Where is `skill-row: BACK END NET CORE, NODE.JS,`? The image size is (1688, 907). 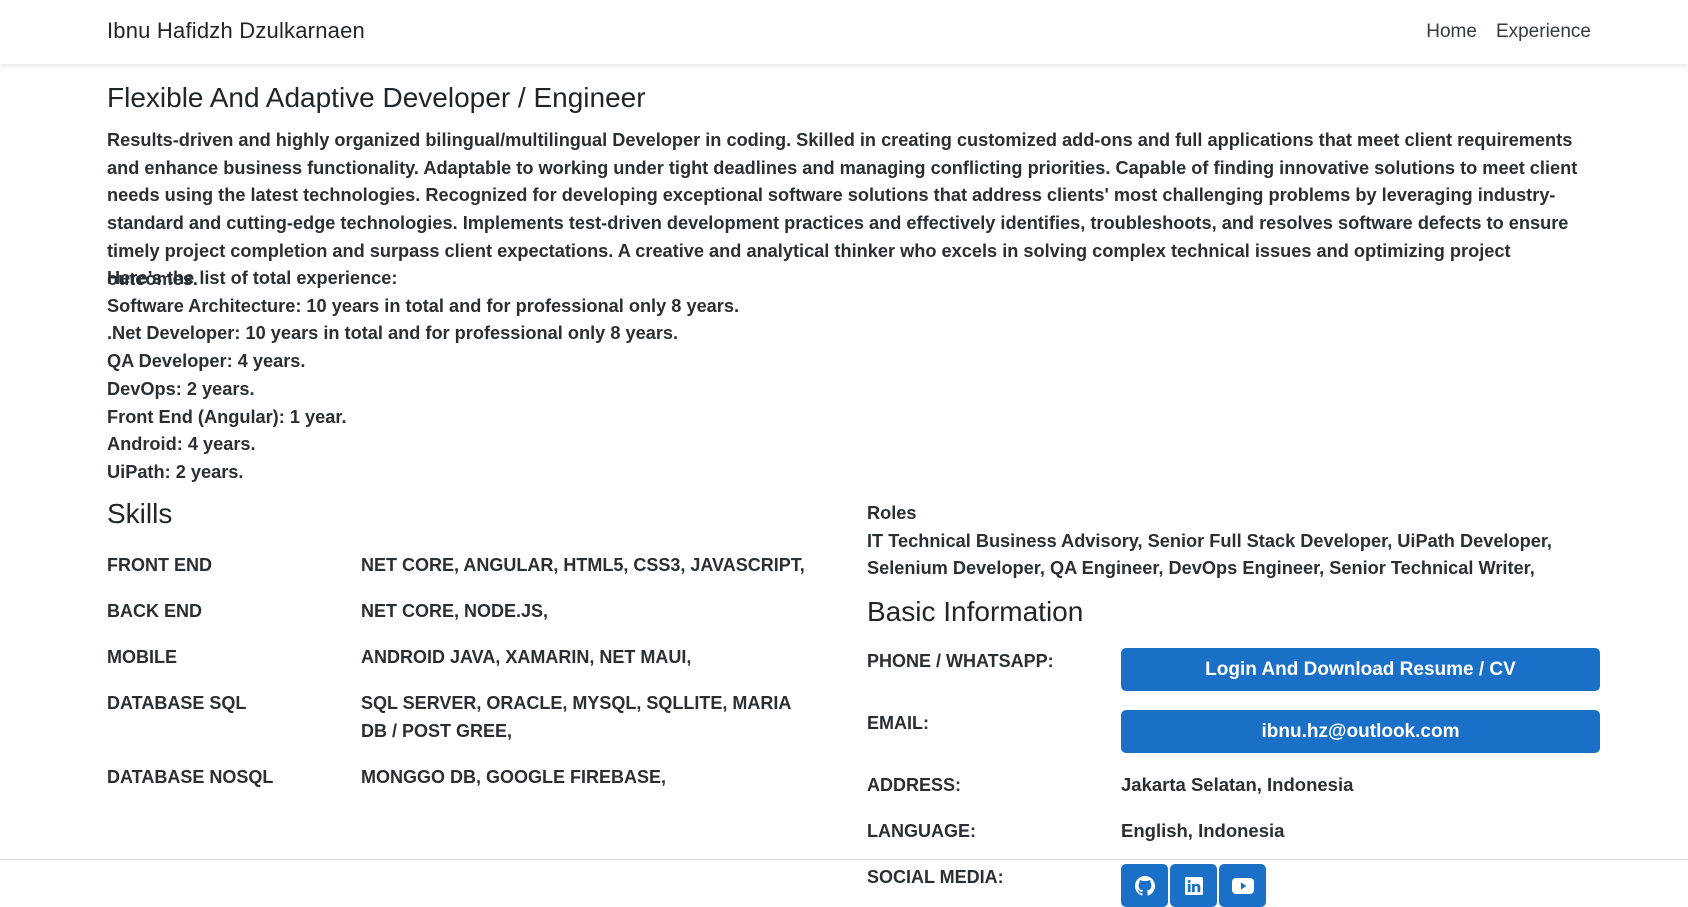 skill-row: BACK END NET CORE, NODE.JS, is located at coordinates (467, 611).